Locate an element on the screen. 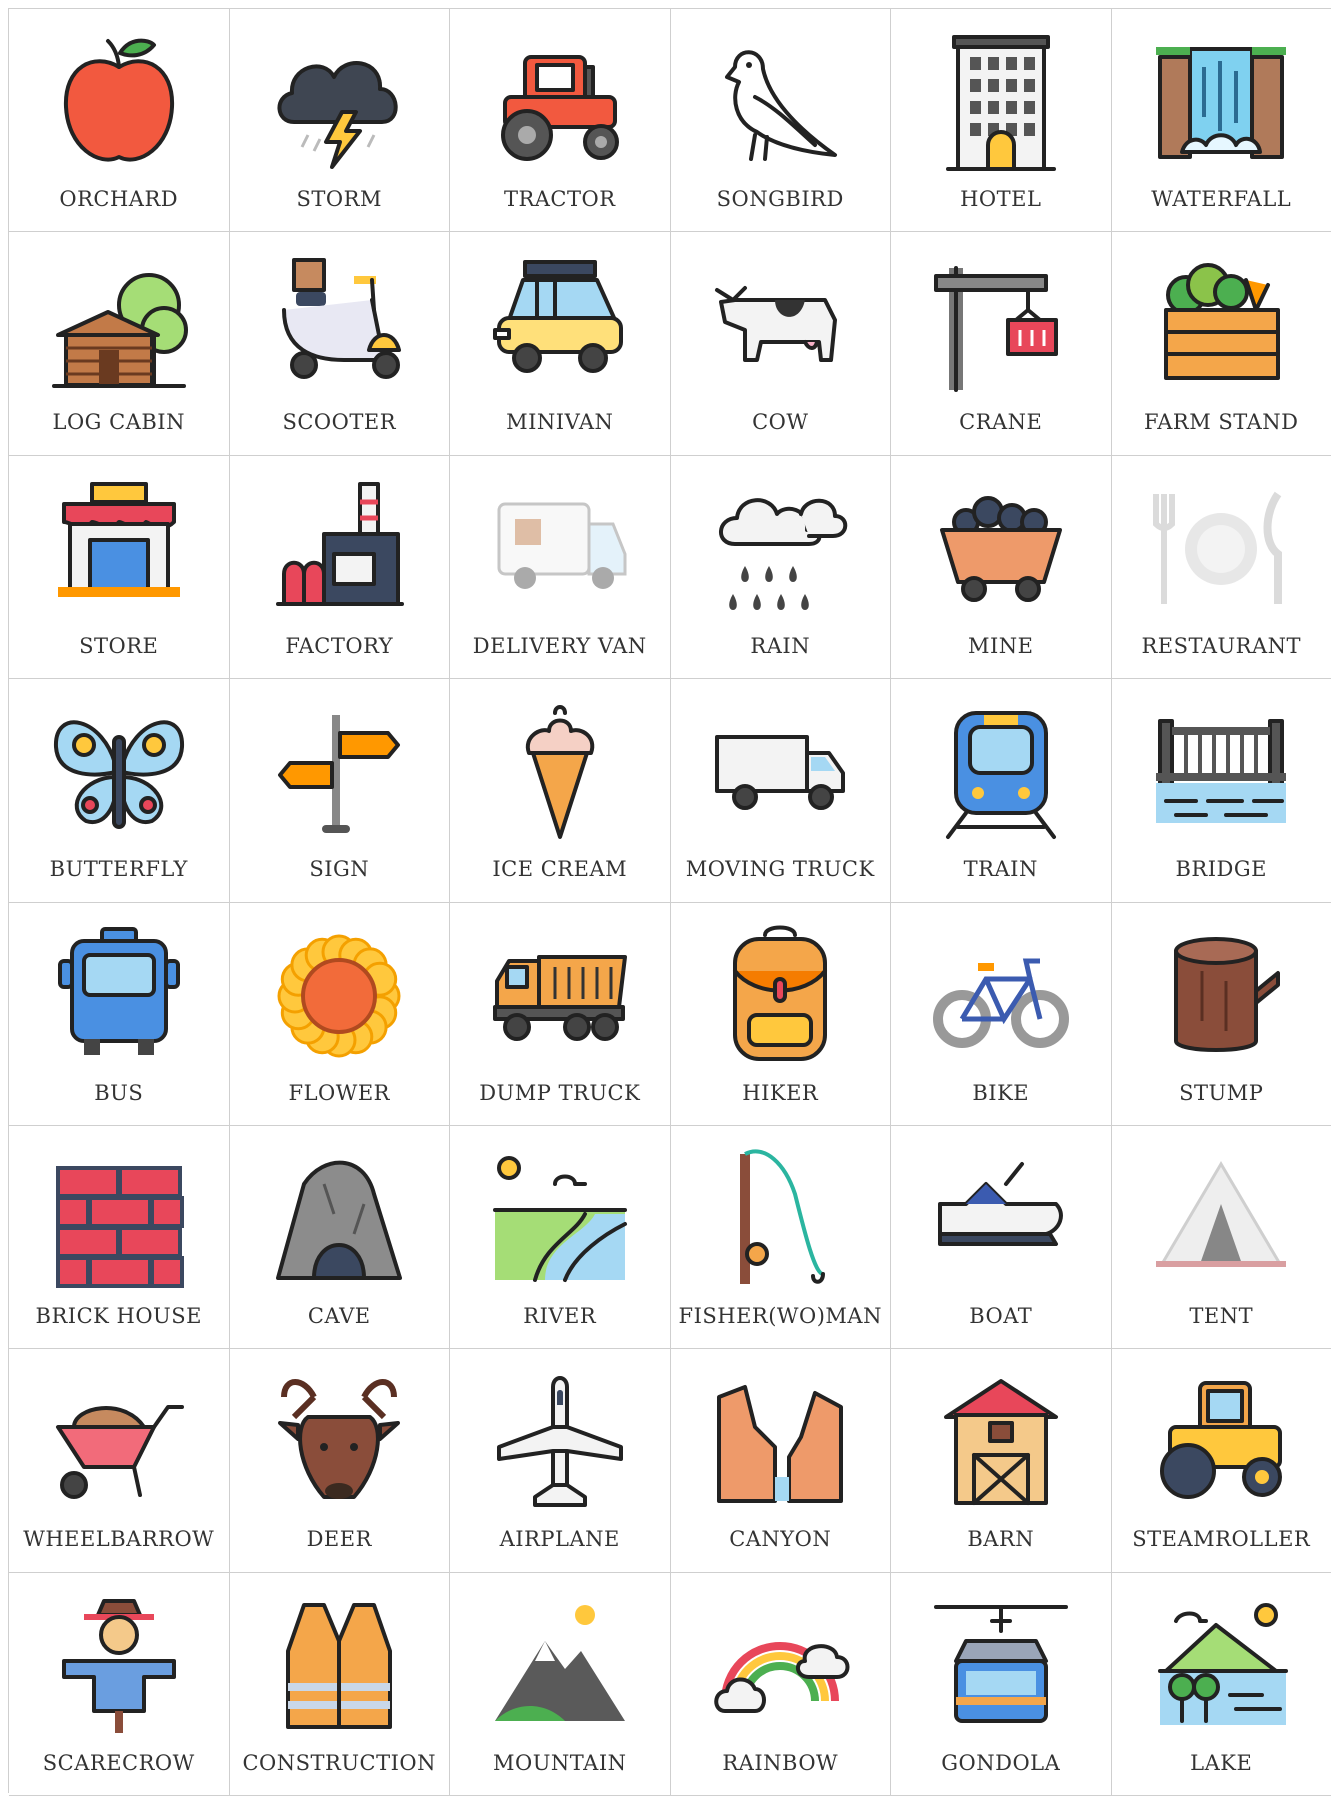 The image size is (1331, 1796). mountain-icon is located at coordinates (560, 1666).